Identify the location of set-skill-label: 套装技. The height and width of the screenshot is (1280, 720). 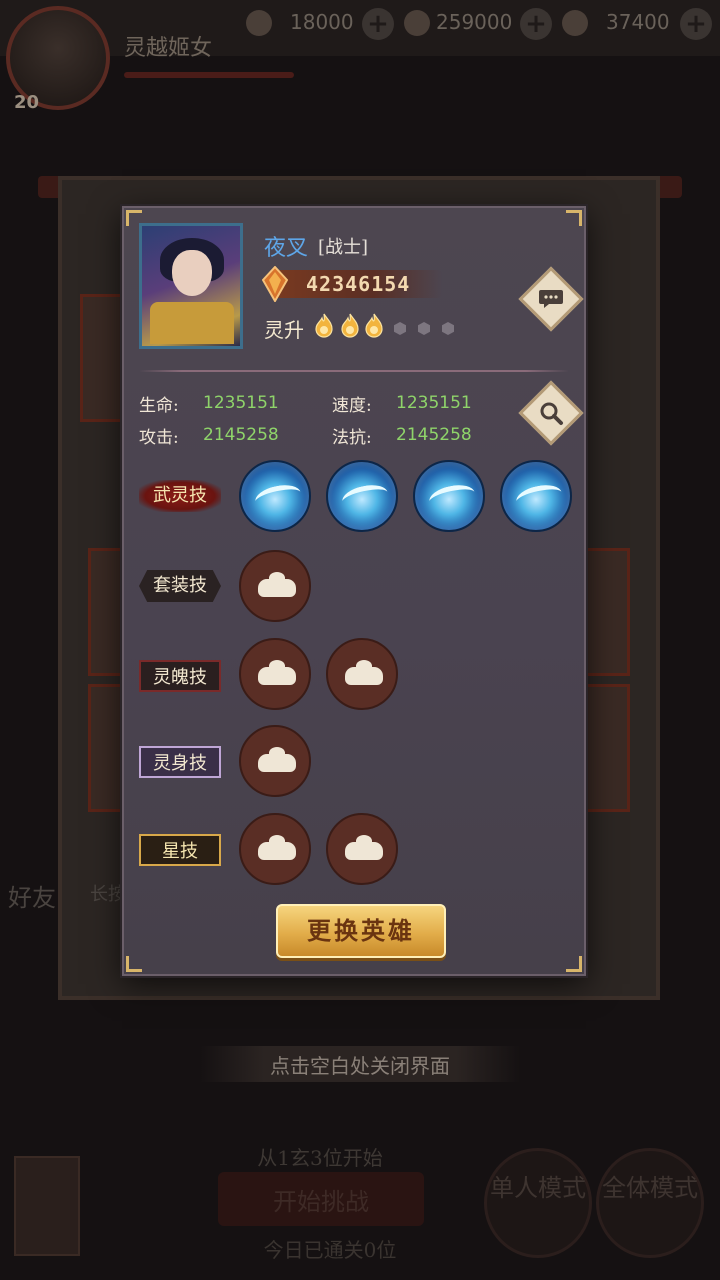
(180, 586).